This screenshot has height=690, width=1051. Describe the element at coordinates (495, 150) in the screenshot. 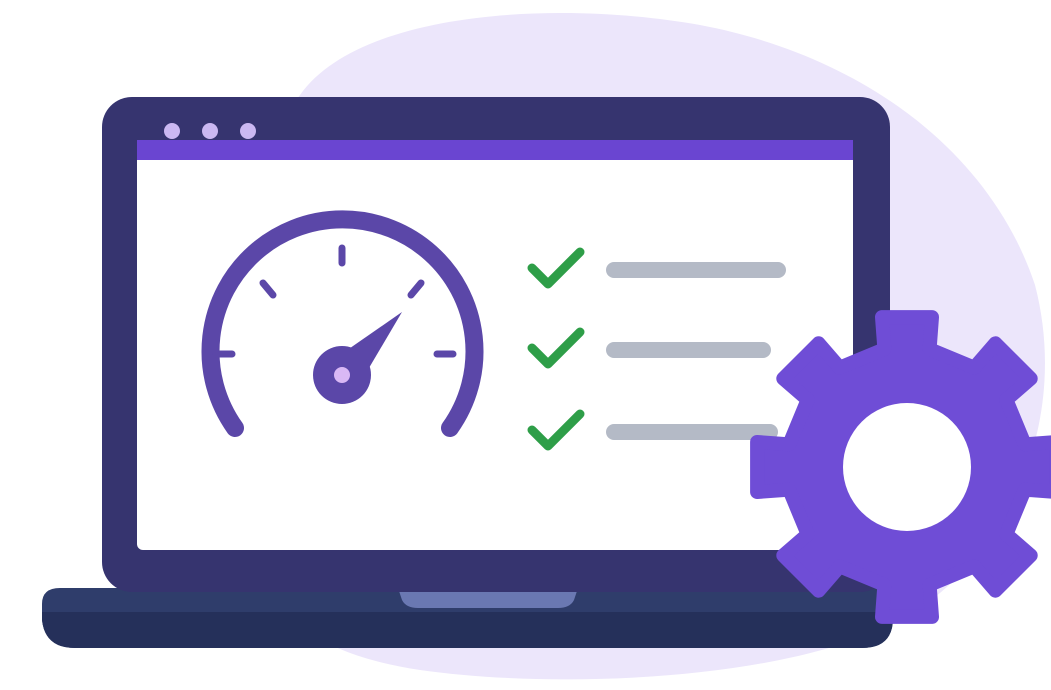

I see `window-title-bar` at that location.